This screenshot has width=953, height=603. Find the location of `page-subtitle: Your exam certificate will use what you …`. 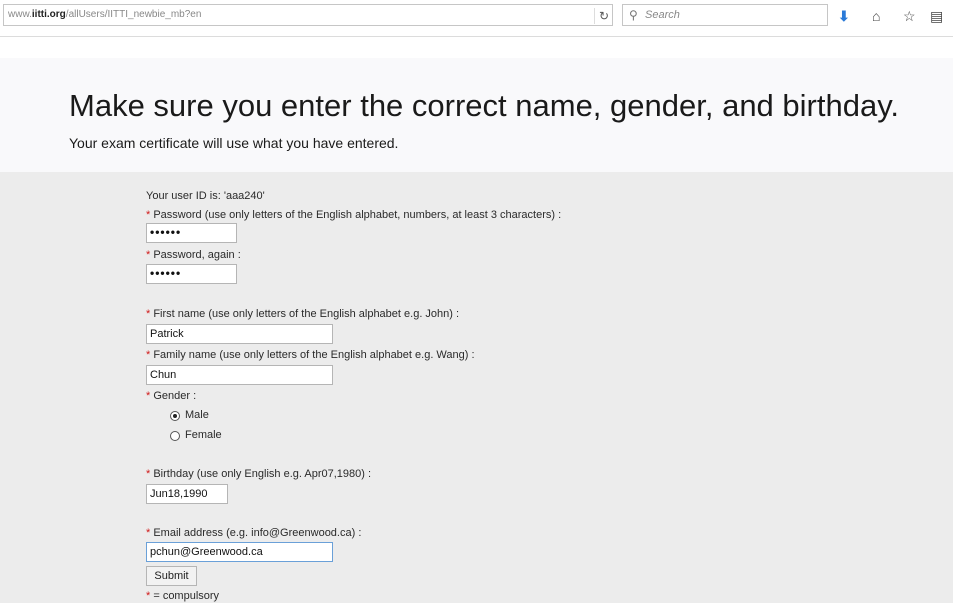

page-subtitle: Your exam certificate will use what you … is located at coordinates (234, 143).